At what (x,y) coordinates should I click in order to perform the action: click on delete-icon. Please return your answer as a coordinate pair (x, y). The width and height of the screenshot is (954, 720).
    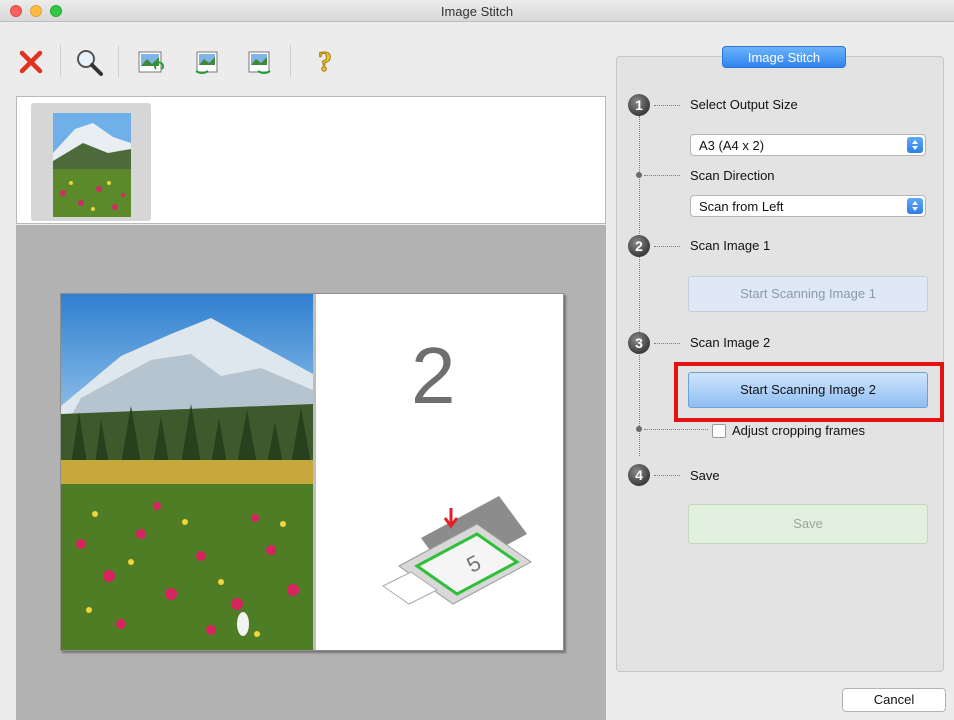
    Looking at the image, I should click on (31, 62).